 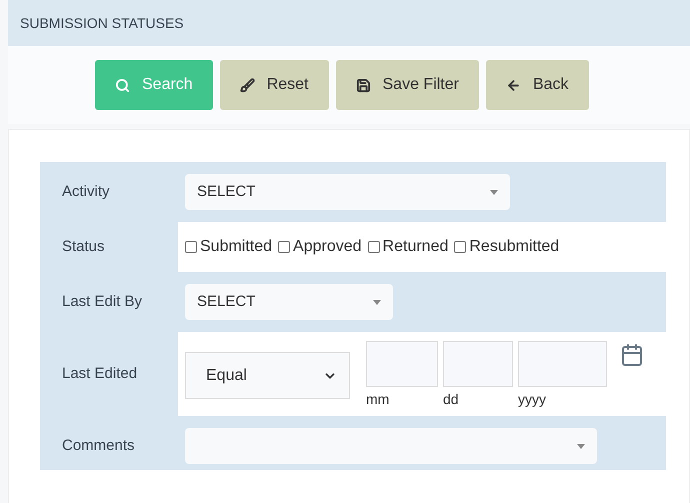 What do you see at coordinates (378, 399) in the screenshot?
I see `date-part-label: mm` at bounding box center [378, 399].